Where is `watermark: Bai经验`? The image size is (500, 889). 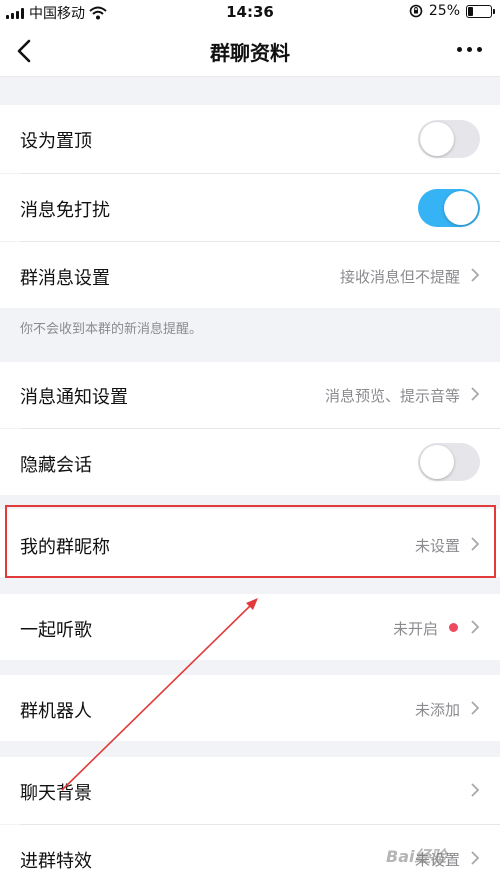
watermark: Bai经验 is located at coordinates (416, 856).